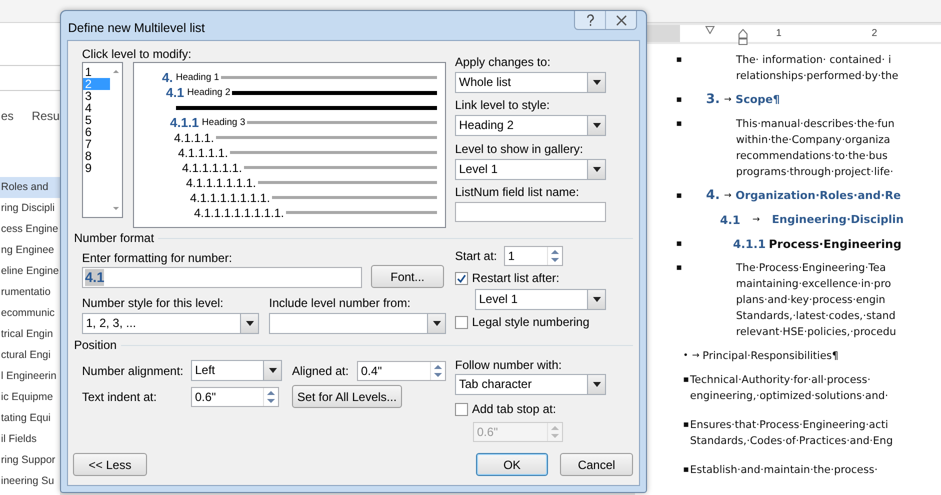  What do you see at coordinates (7, 116) in the screenshot?
I see `nav-tab: es` at bounding box center [7, 116].